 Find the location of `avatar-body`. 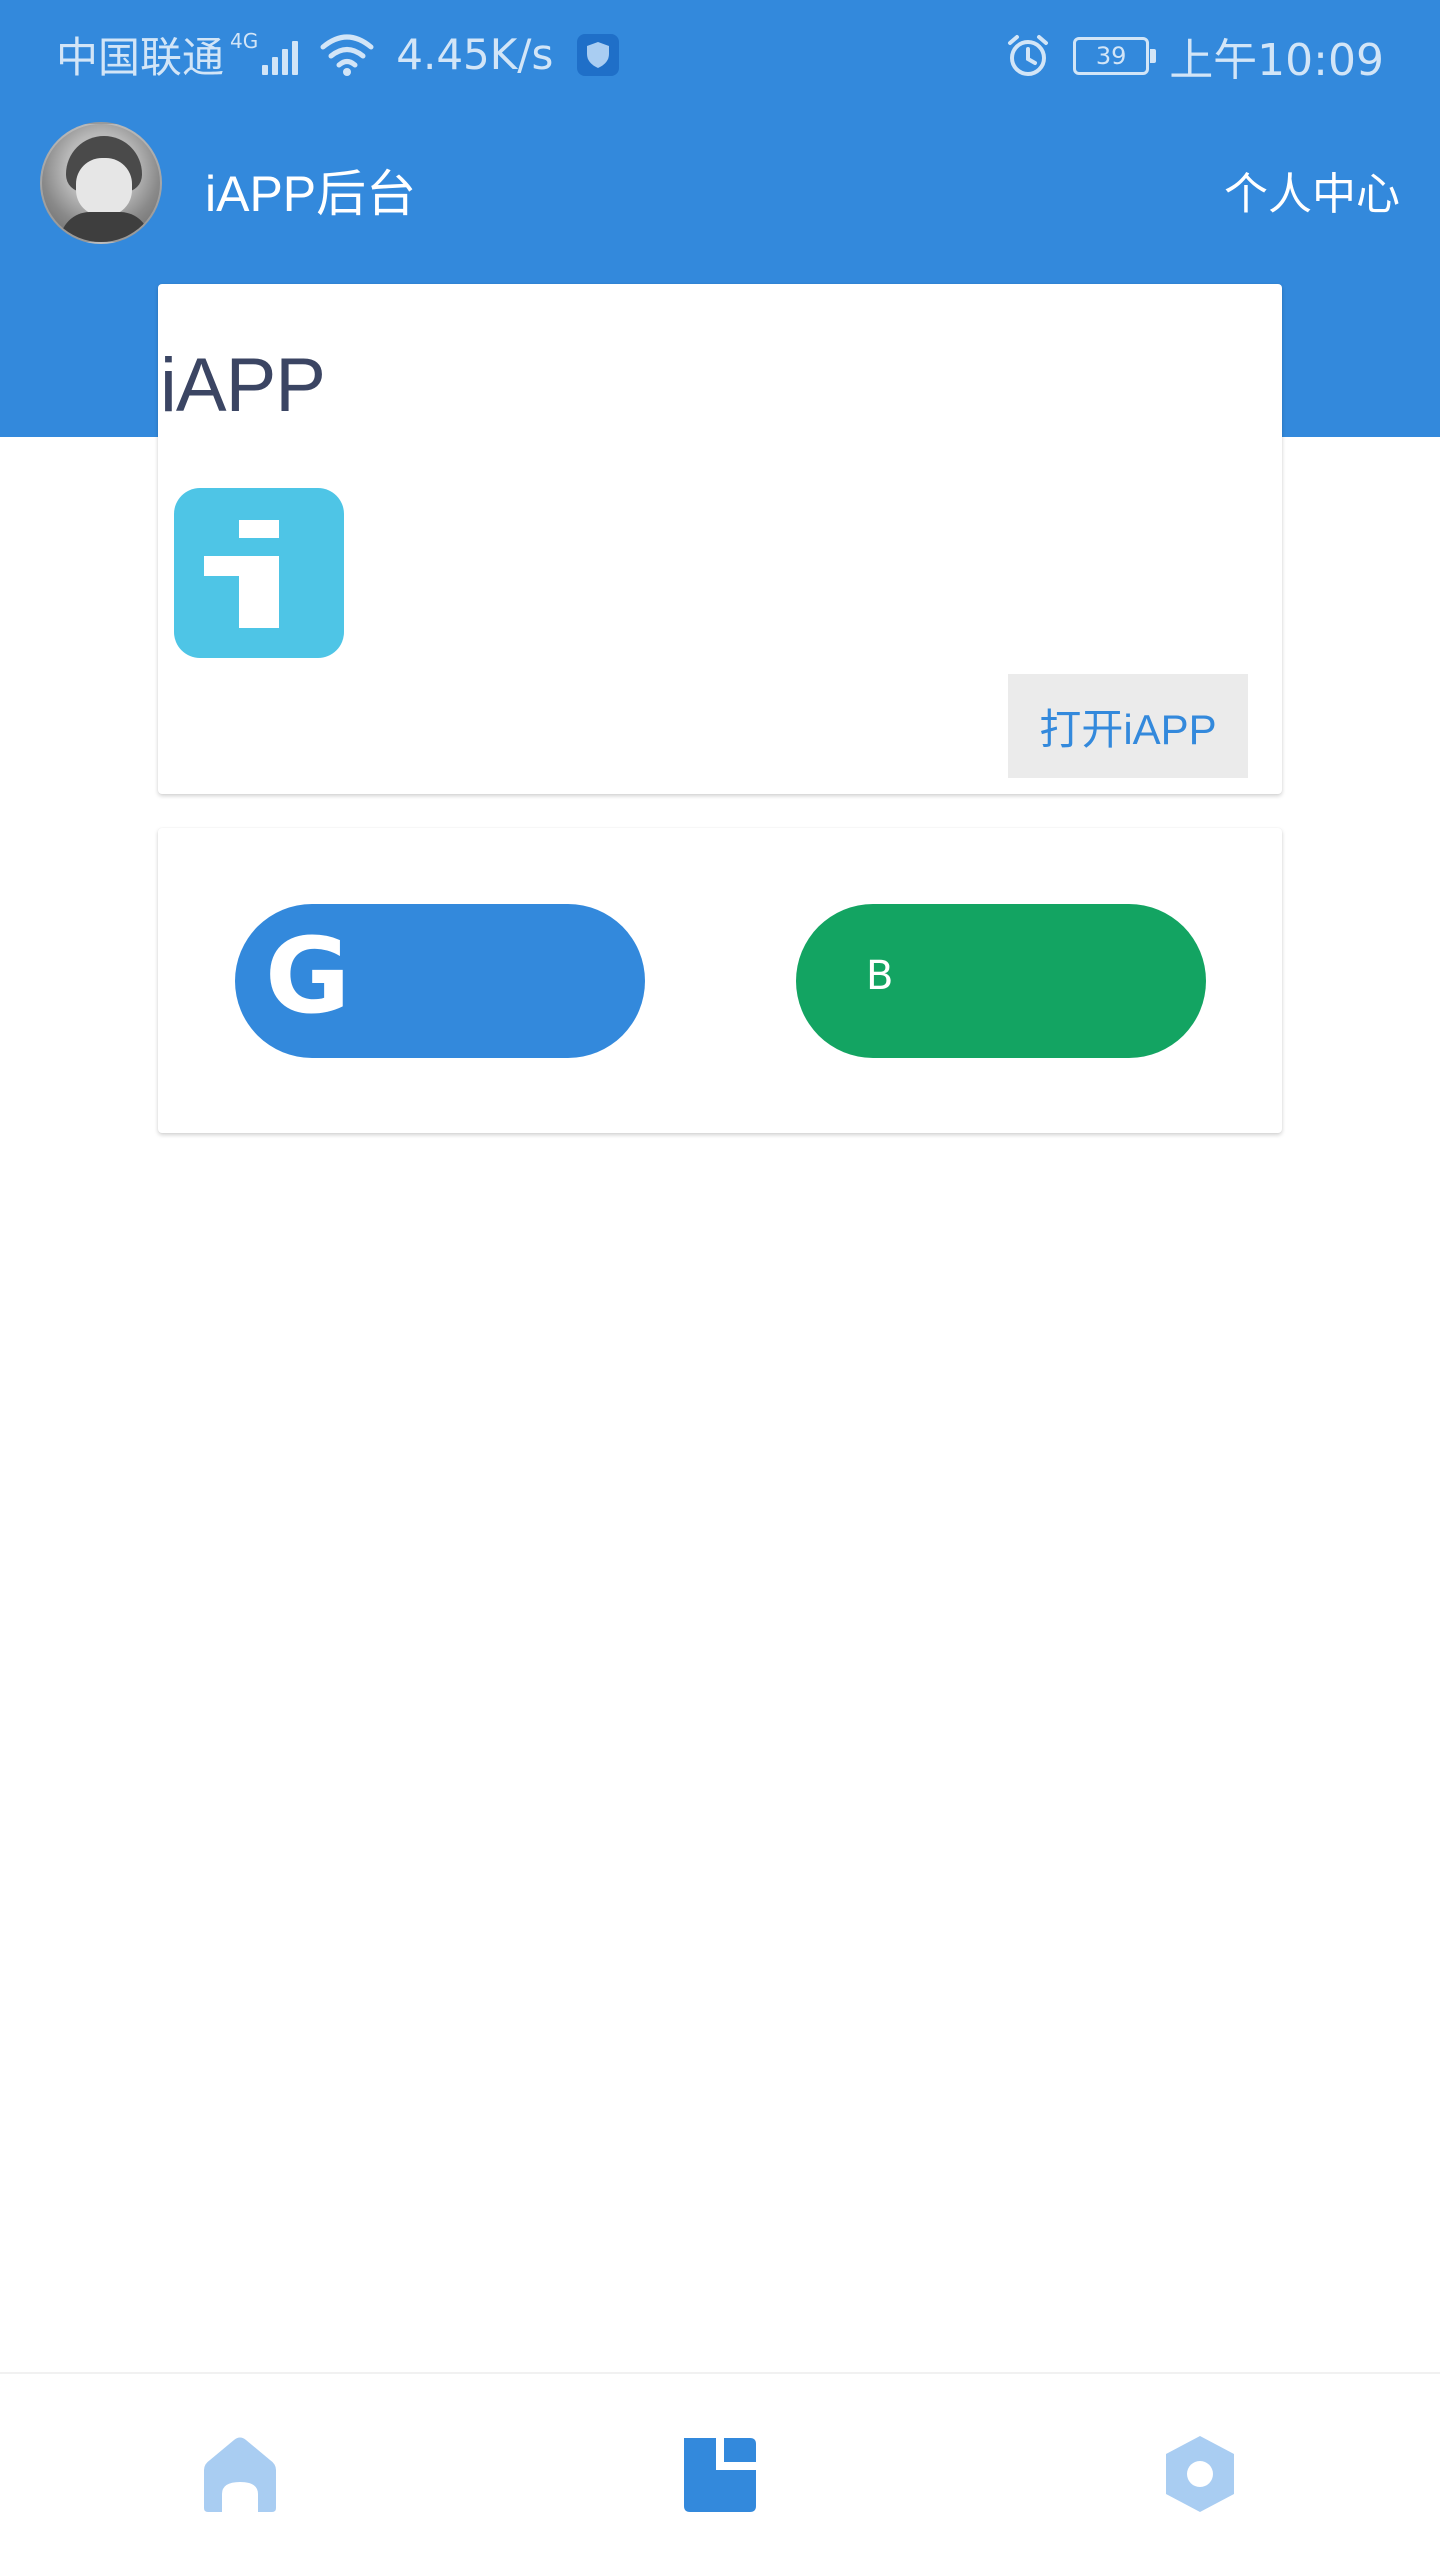

avatar-body is located at coordinates (105, 227).